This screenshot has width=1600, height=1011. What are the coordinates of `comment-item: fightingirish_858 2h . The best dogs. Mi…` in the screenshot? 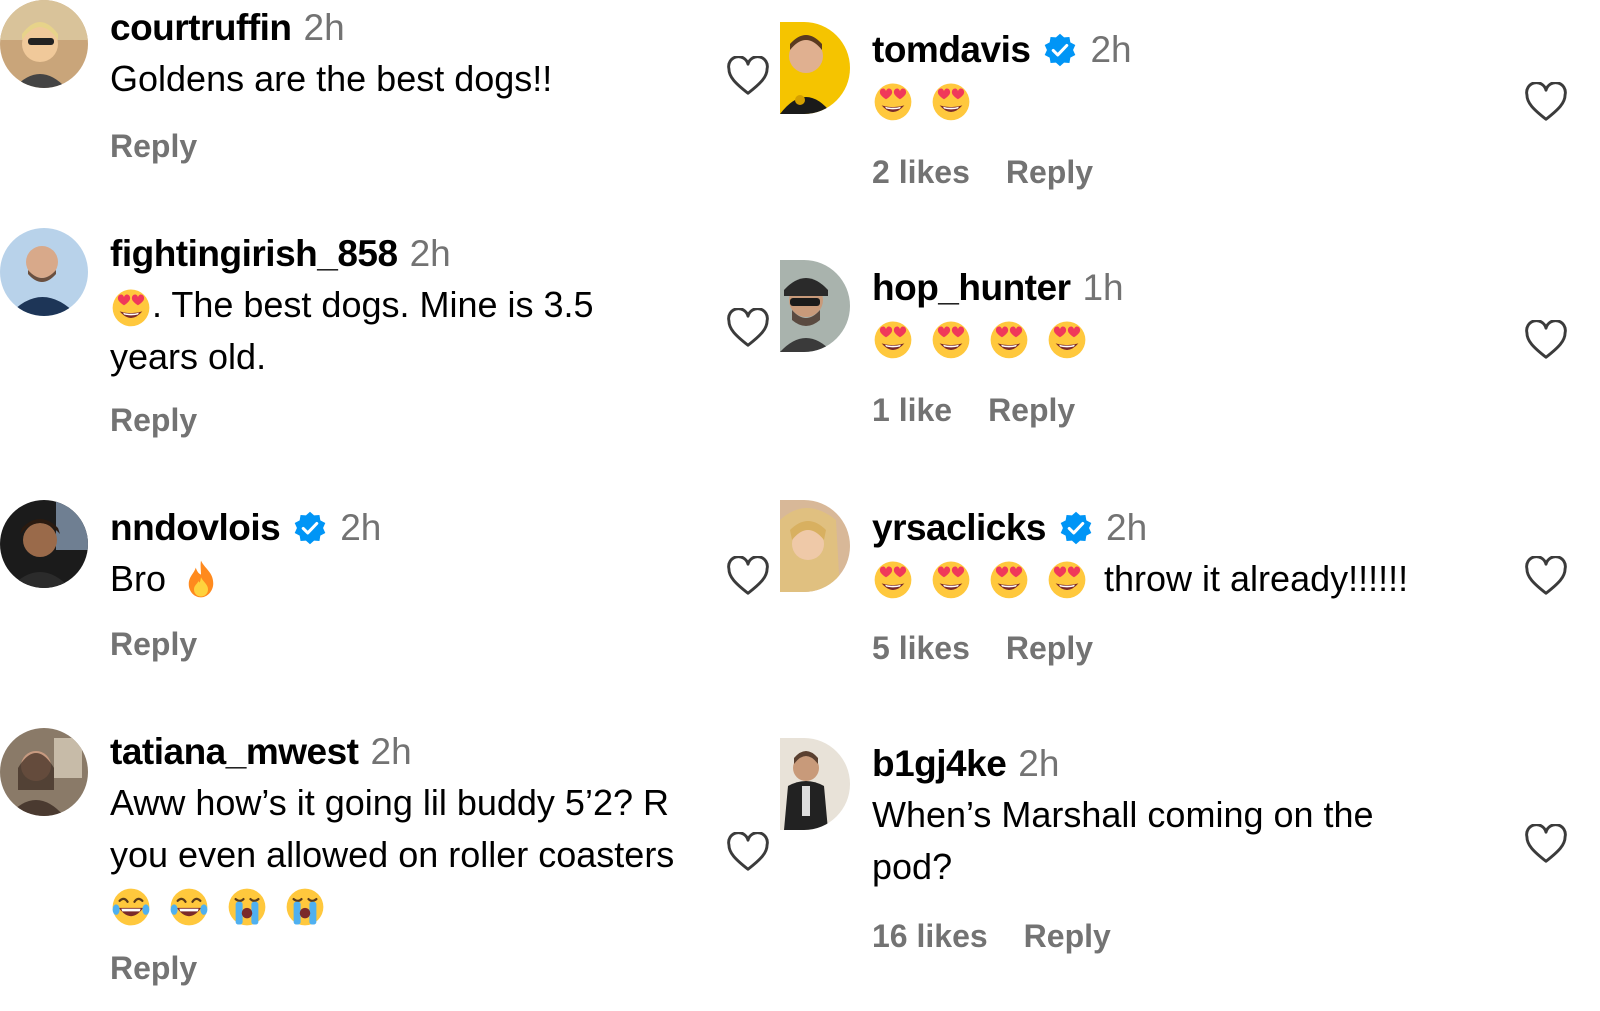 It's located at (395, 346).